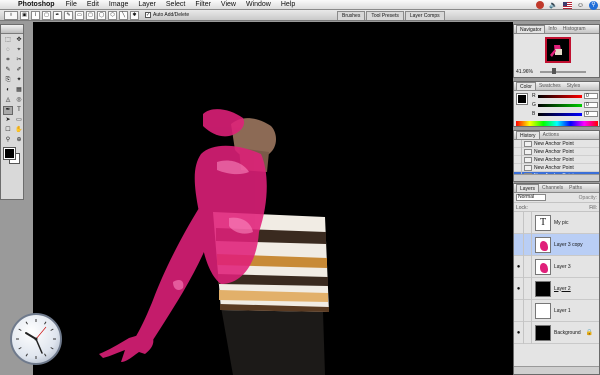  What do you see at coordinates (90, 15) in the screenshot?
I see `rounded-rect-button: ▢` at bounding box center [90, 15].